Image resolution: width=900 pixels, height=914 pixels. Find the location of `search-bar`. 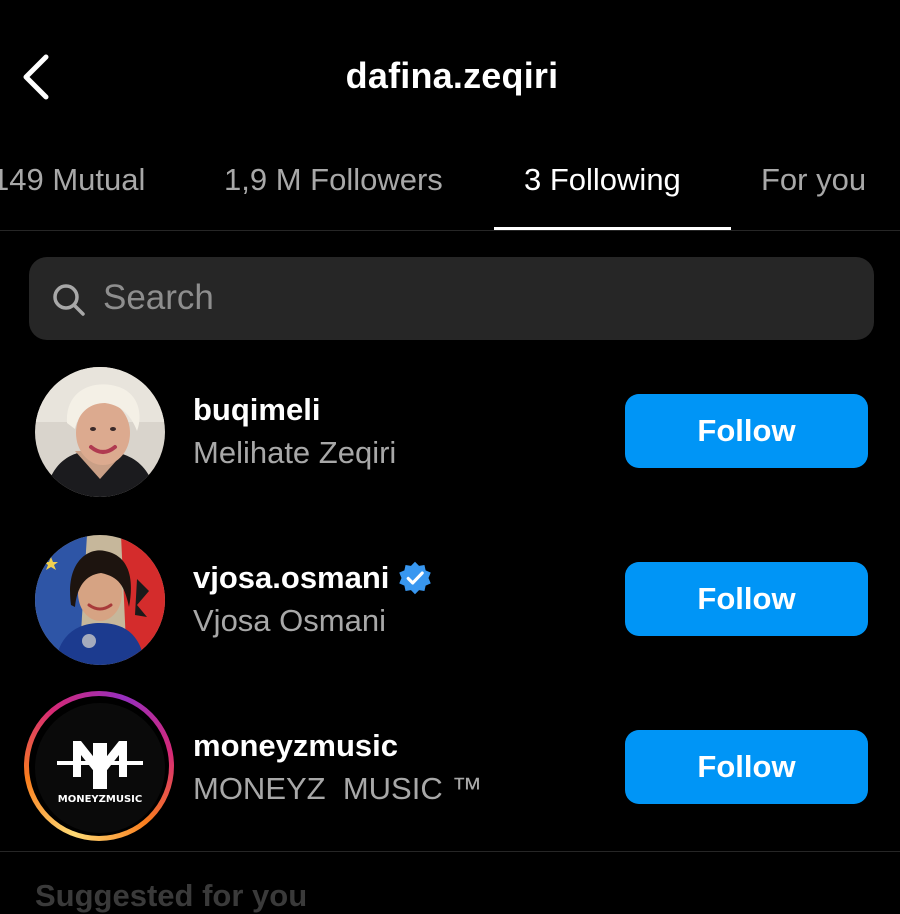

search-bar is located at coordinates (451, 298).